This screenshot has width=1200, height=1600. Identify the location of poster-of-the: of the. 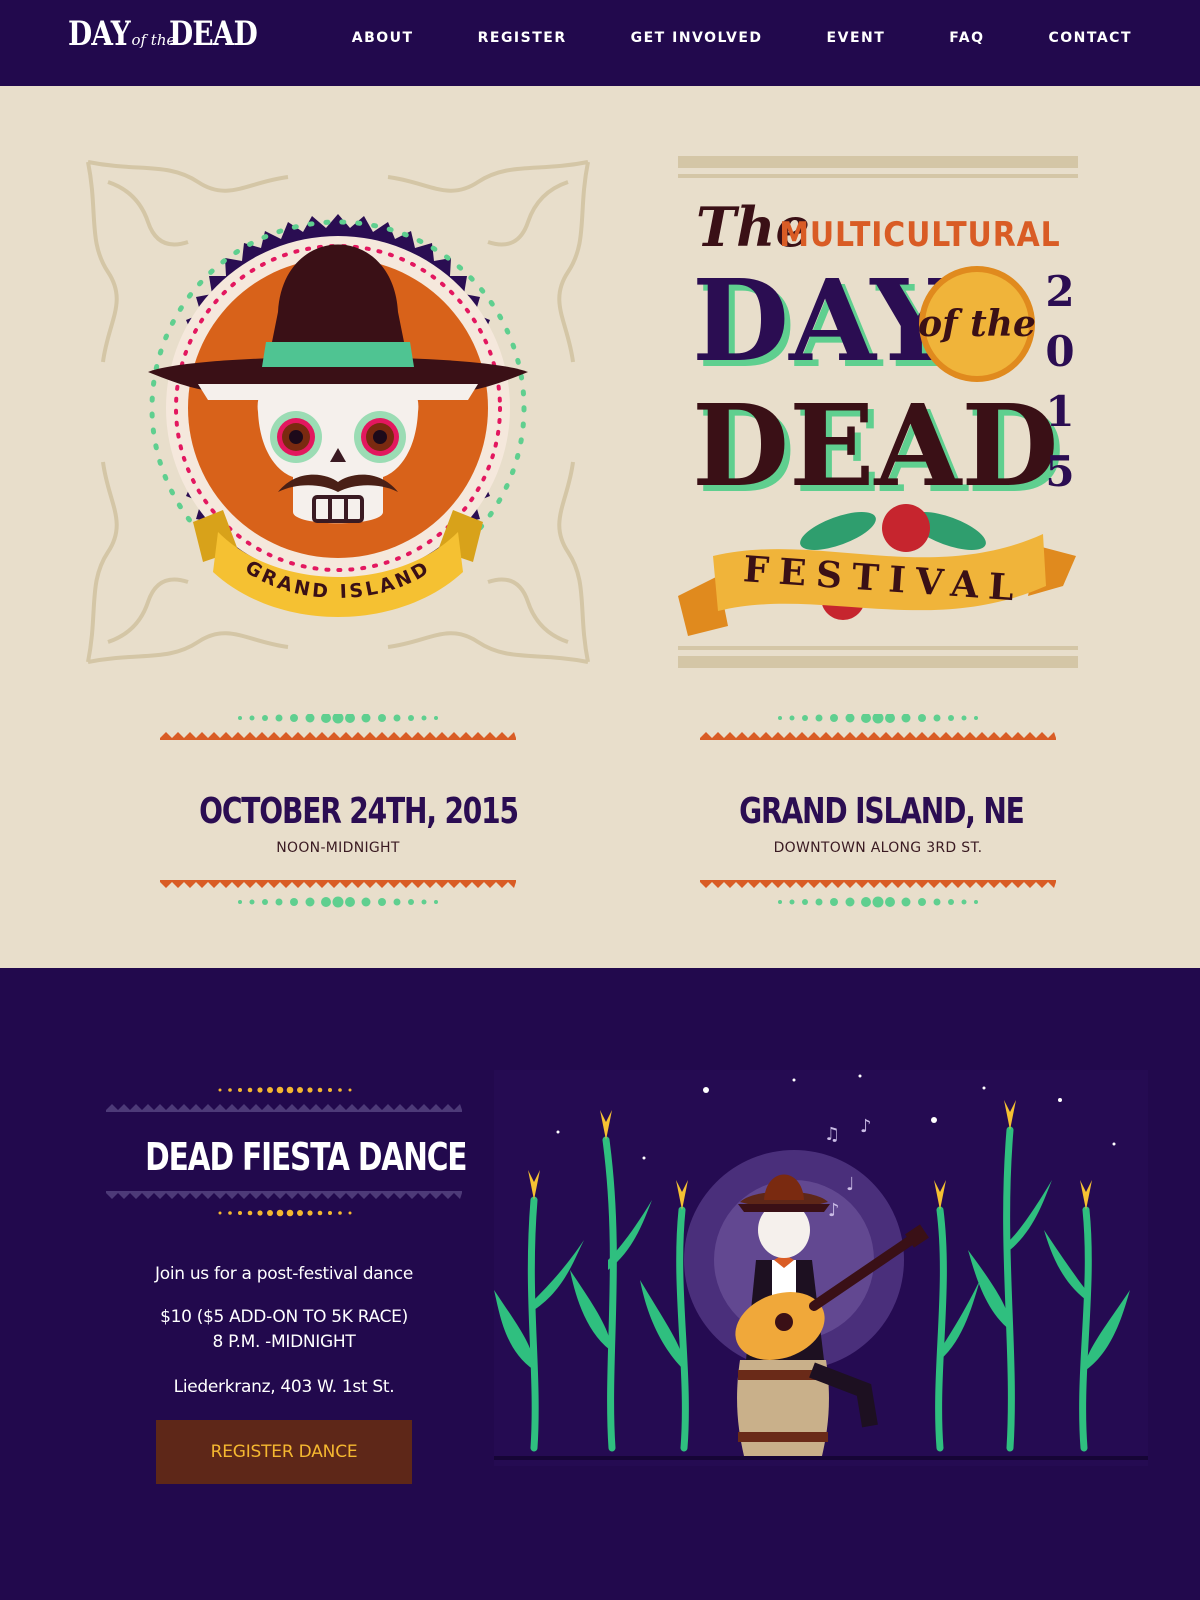
(977, 324).